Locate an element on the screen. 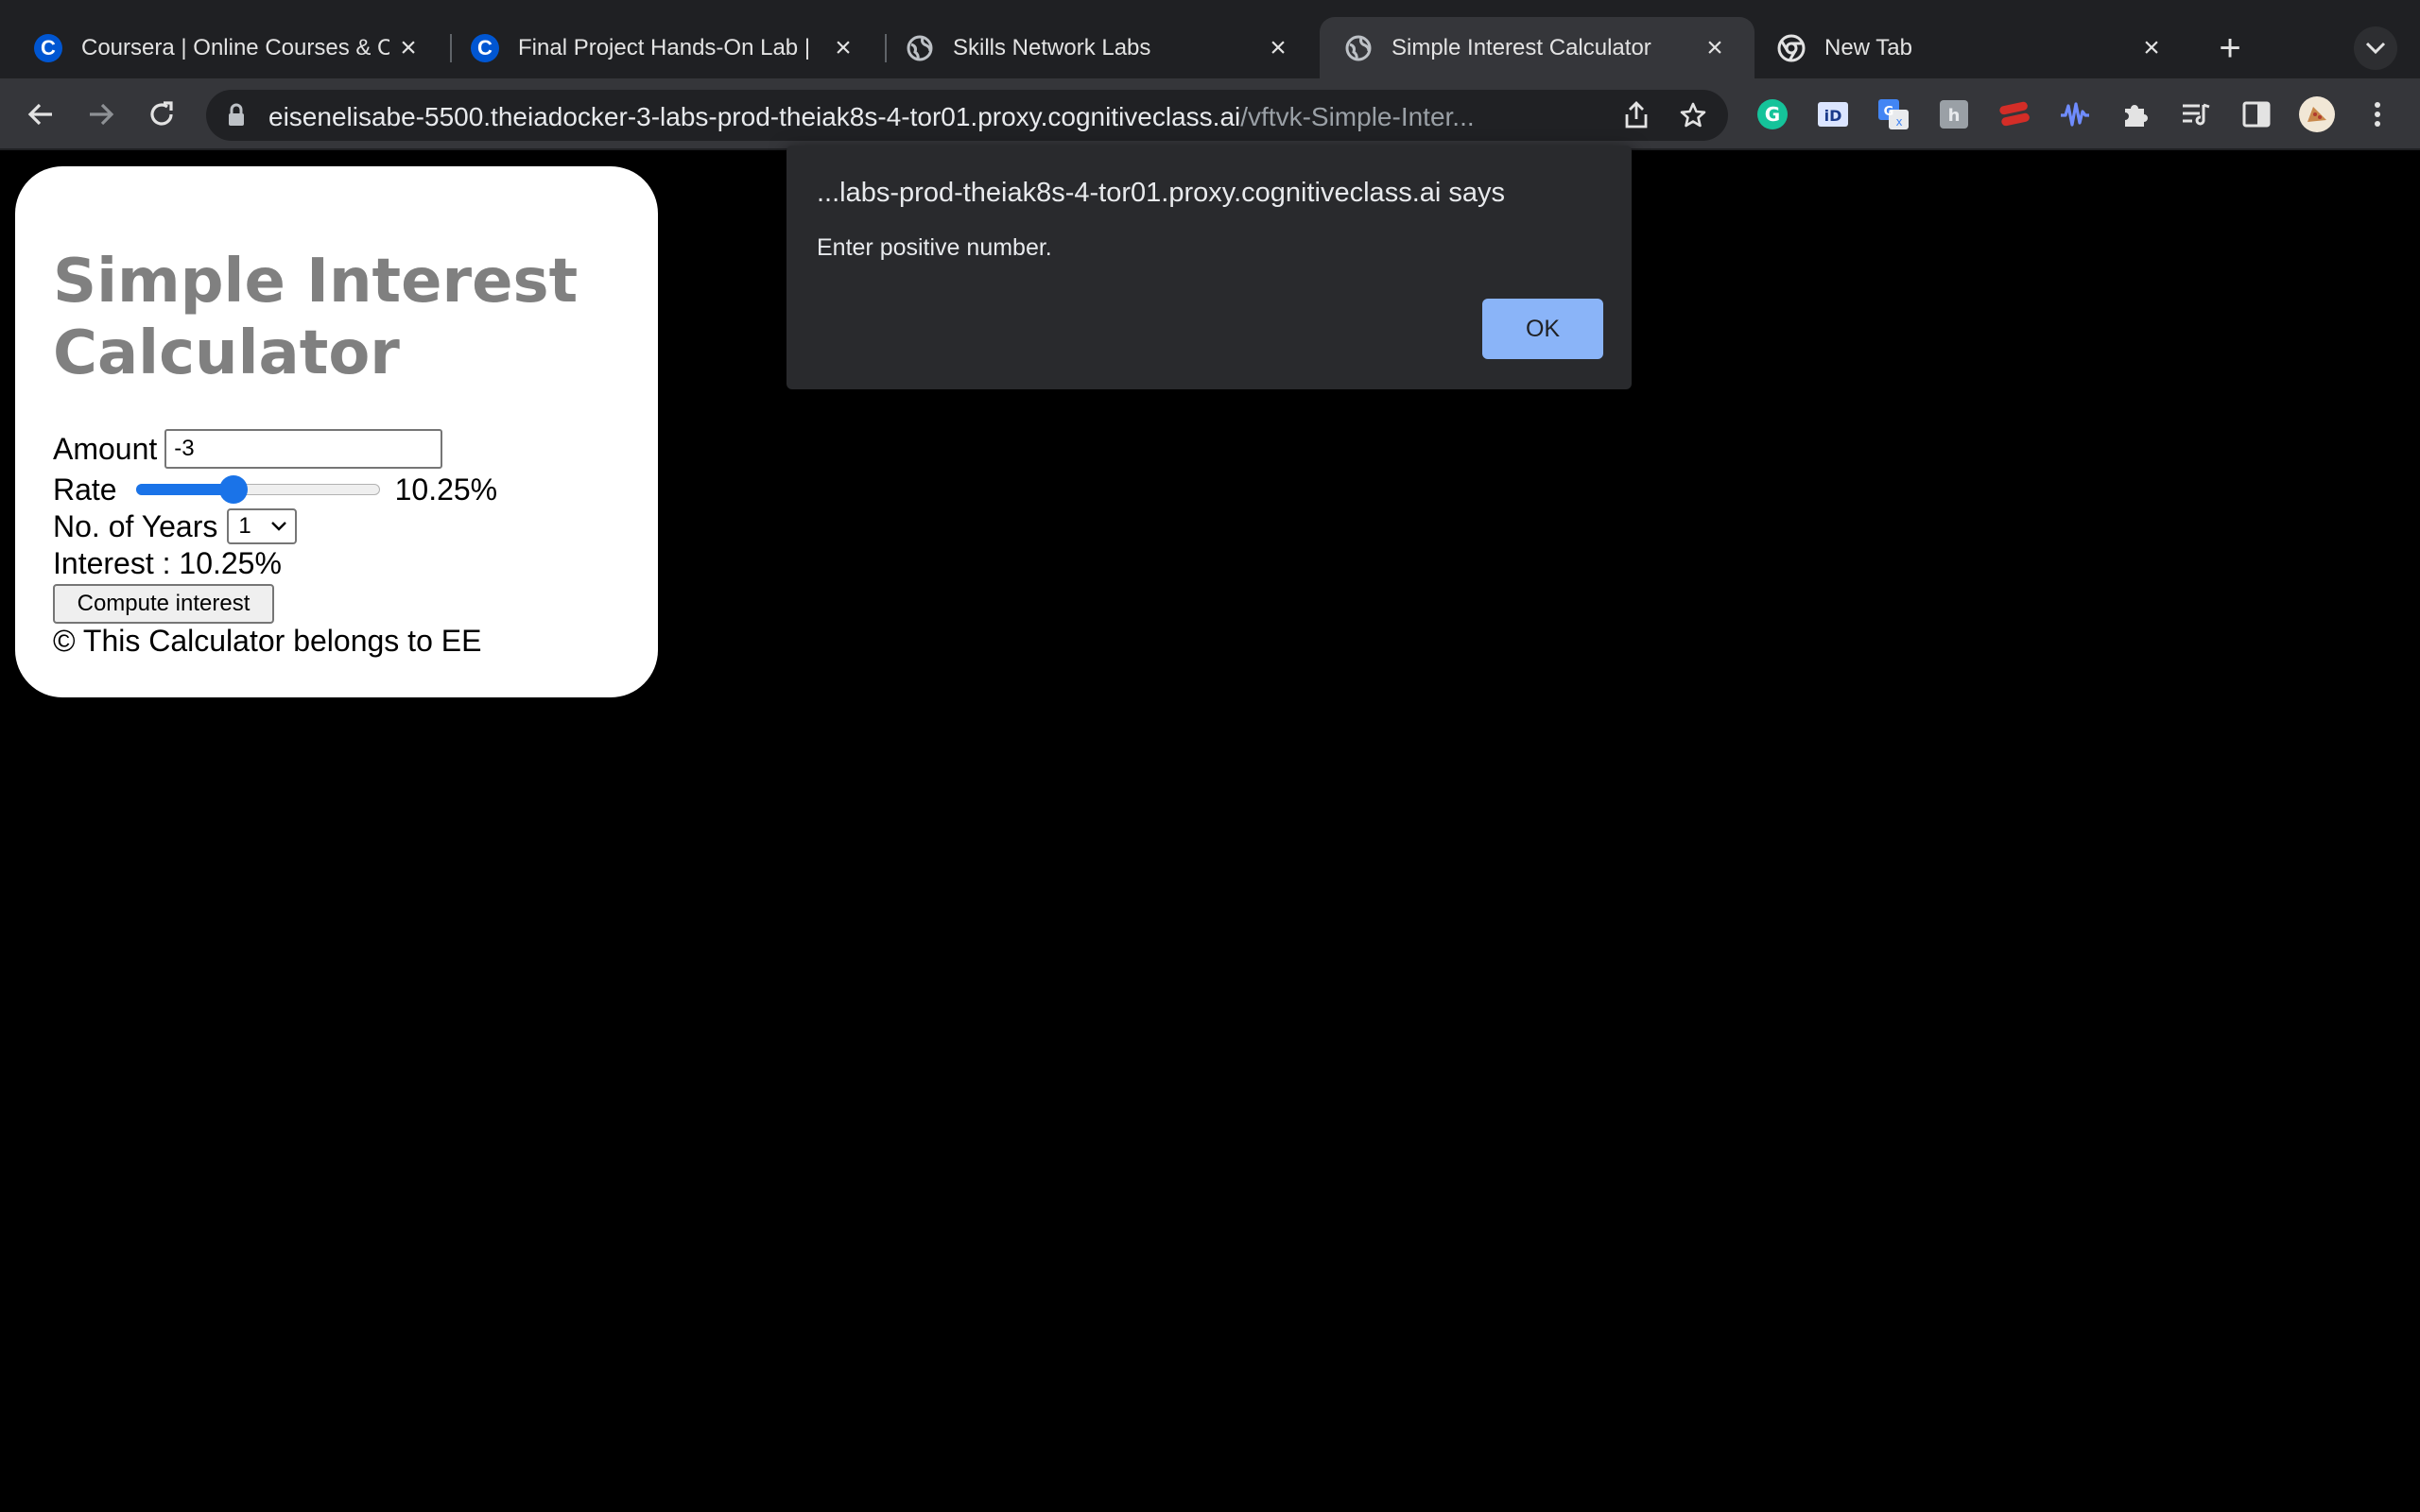 Image resolution: width=2420 pixels, height=1512 pixels. years-value: 1 is located at coordinates (245, 526).